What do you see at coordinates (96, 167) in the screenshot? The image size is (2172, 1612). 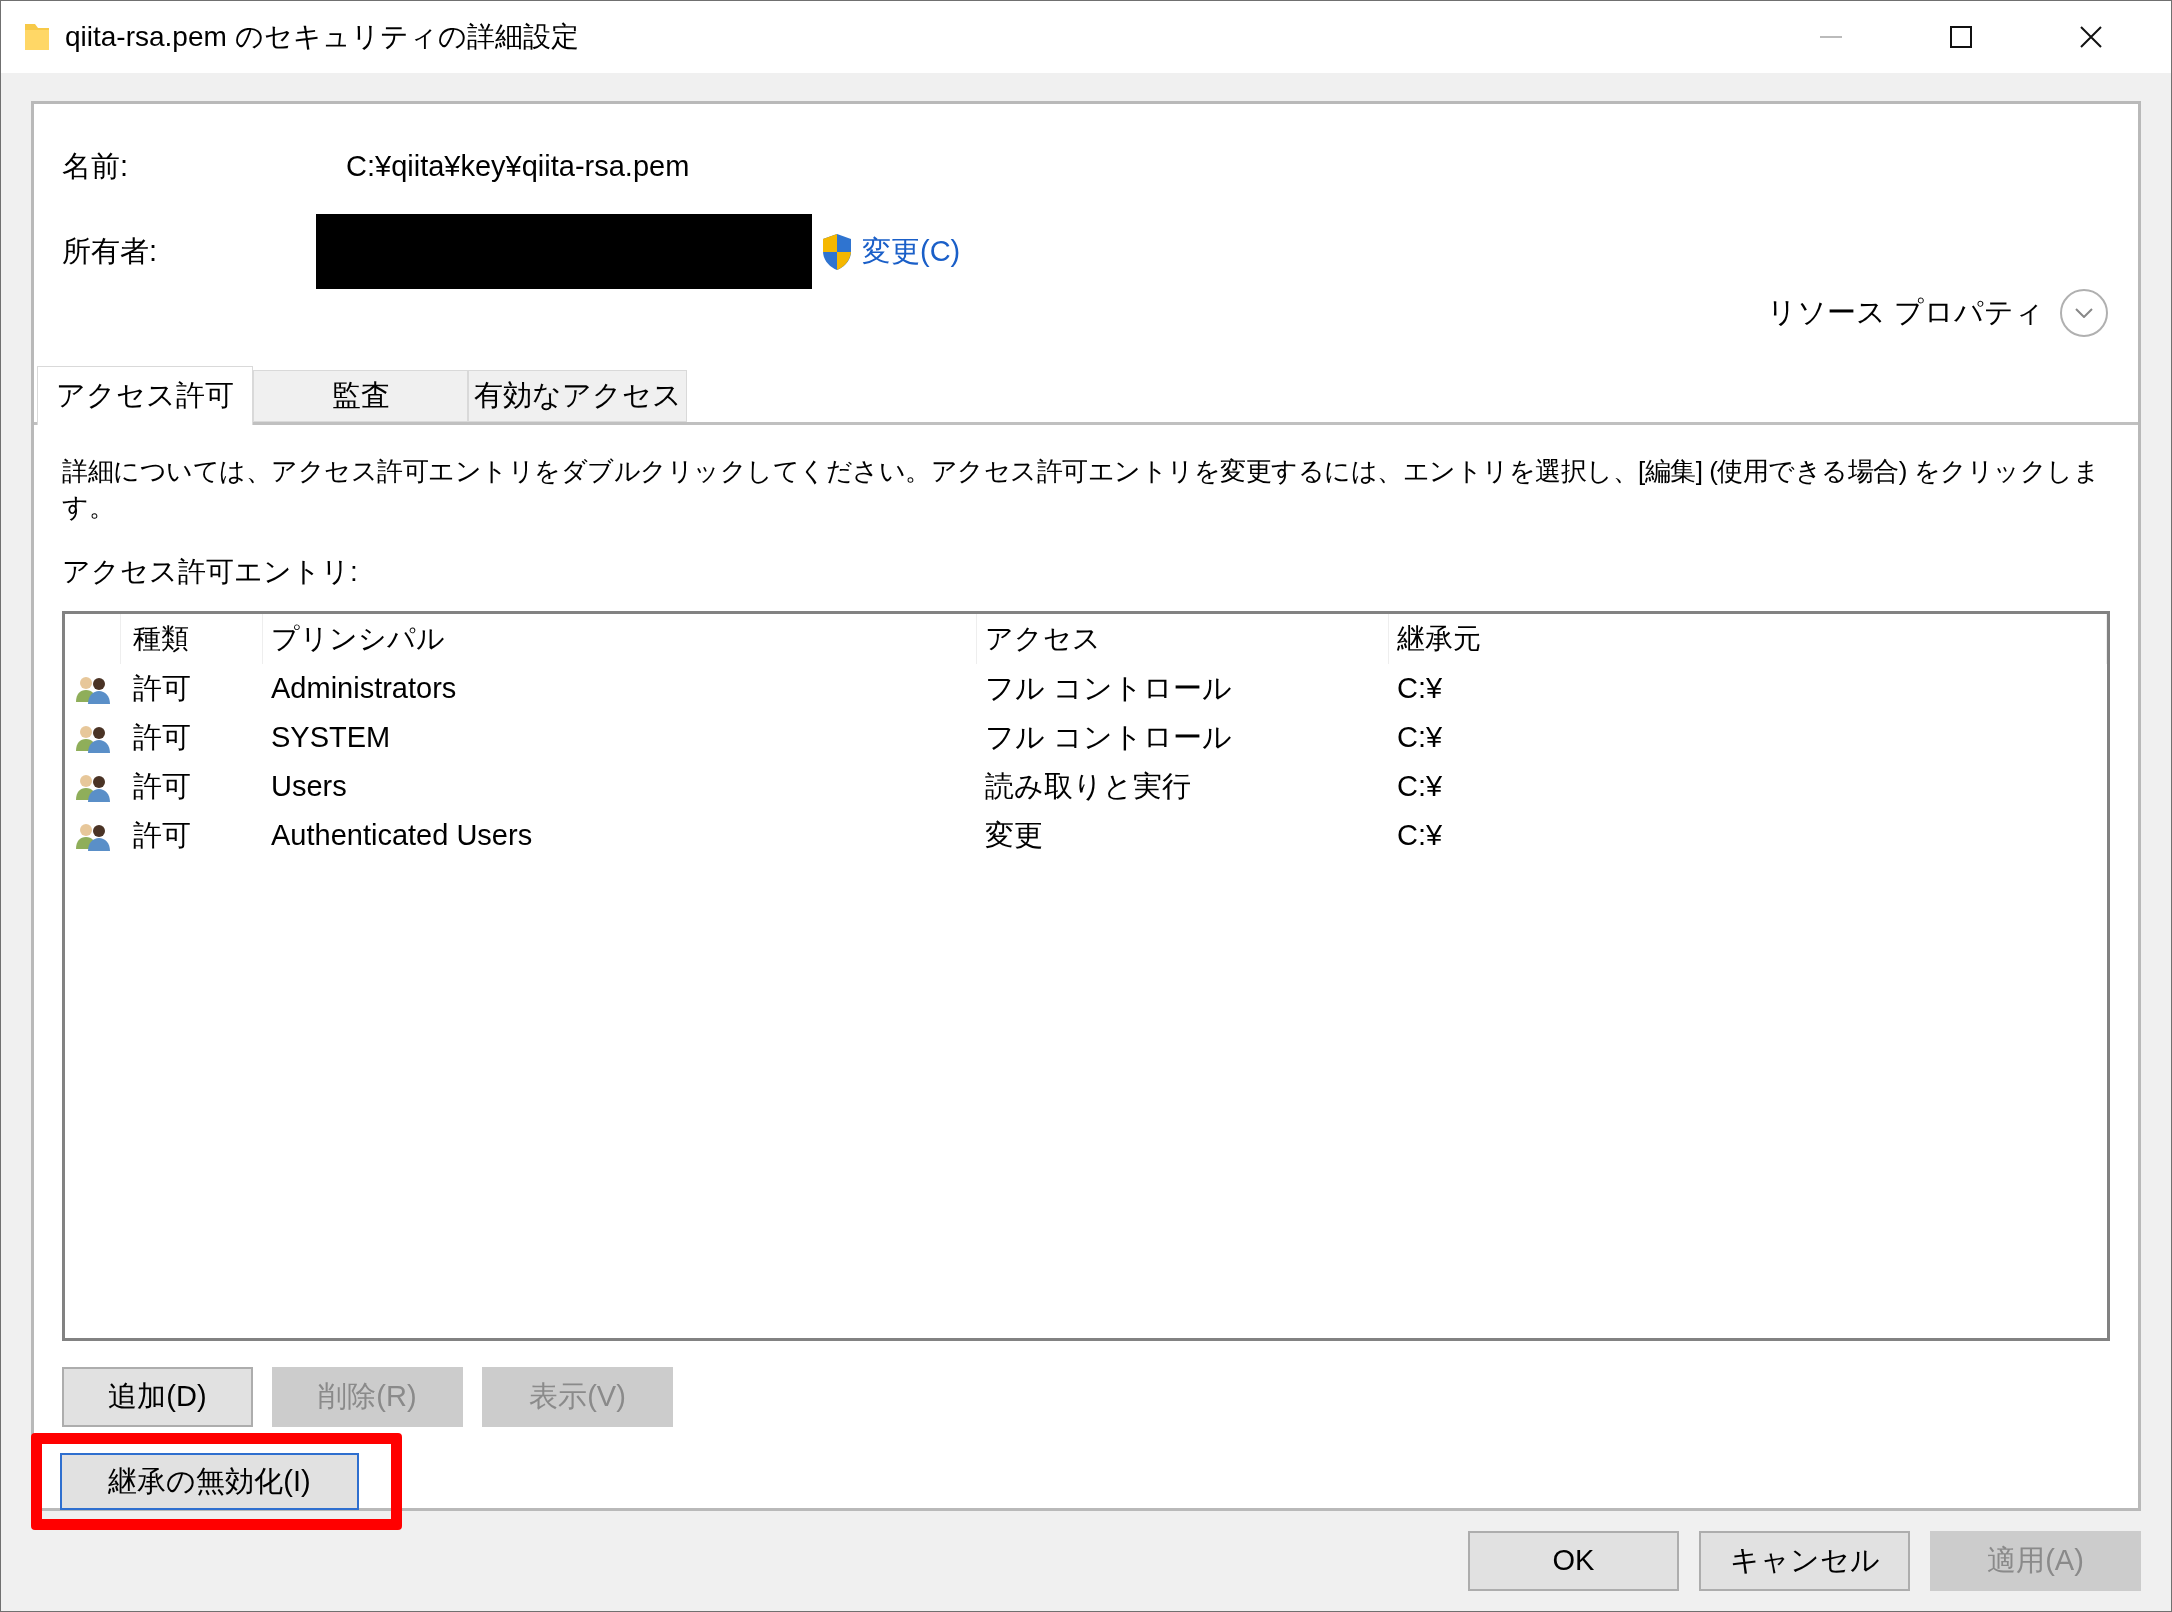 I see `name-label: 名前:` at bounding box center [96, 167].